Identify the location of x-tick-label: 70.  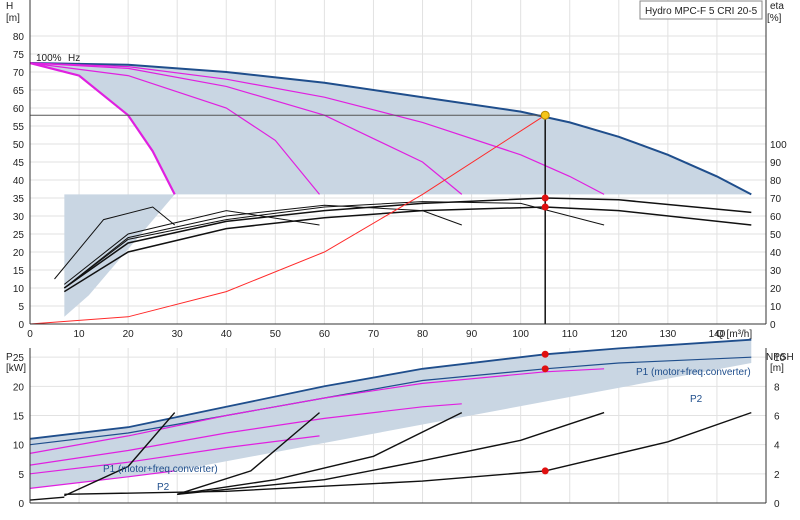
(374, 334).